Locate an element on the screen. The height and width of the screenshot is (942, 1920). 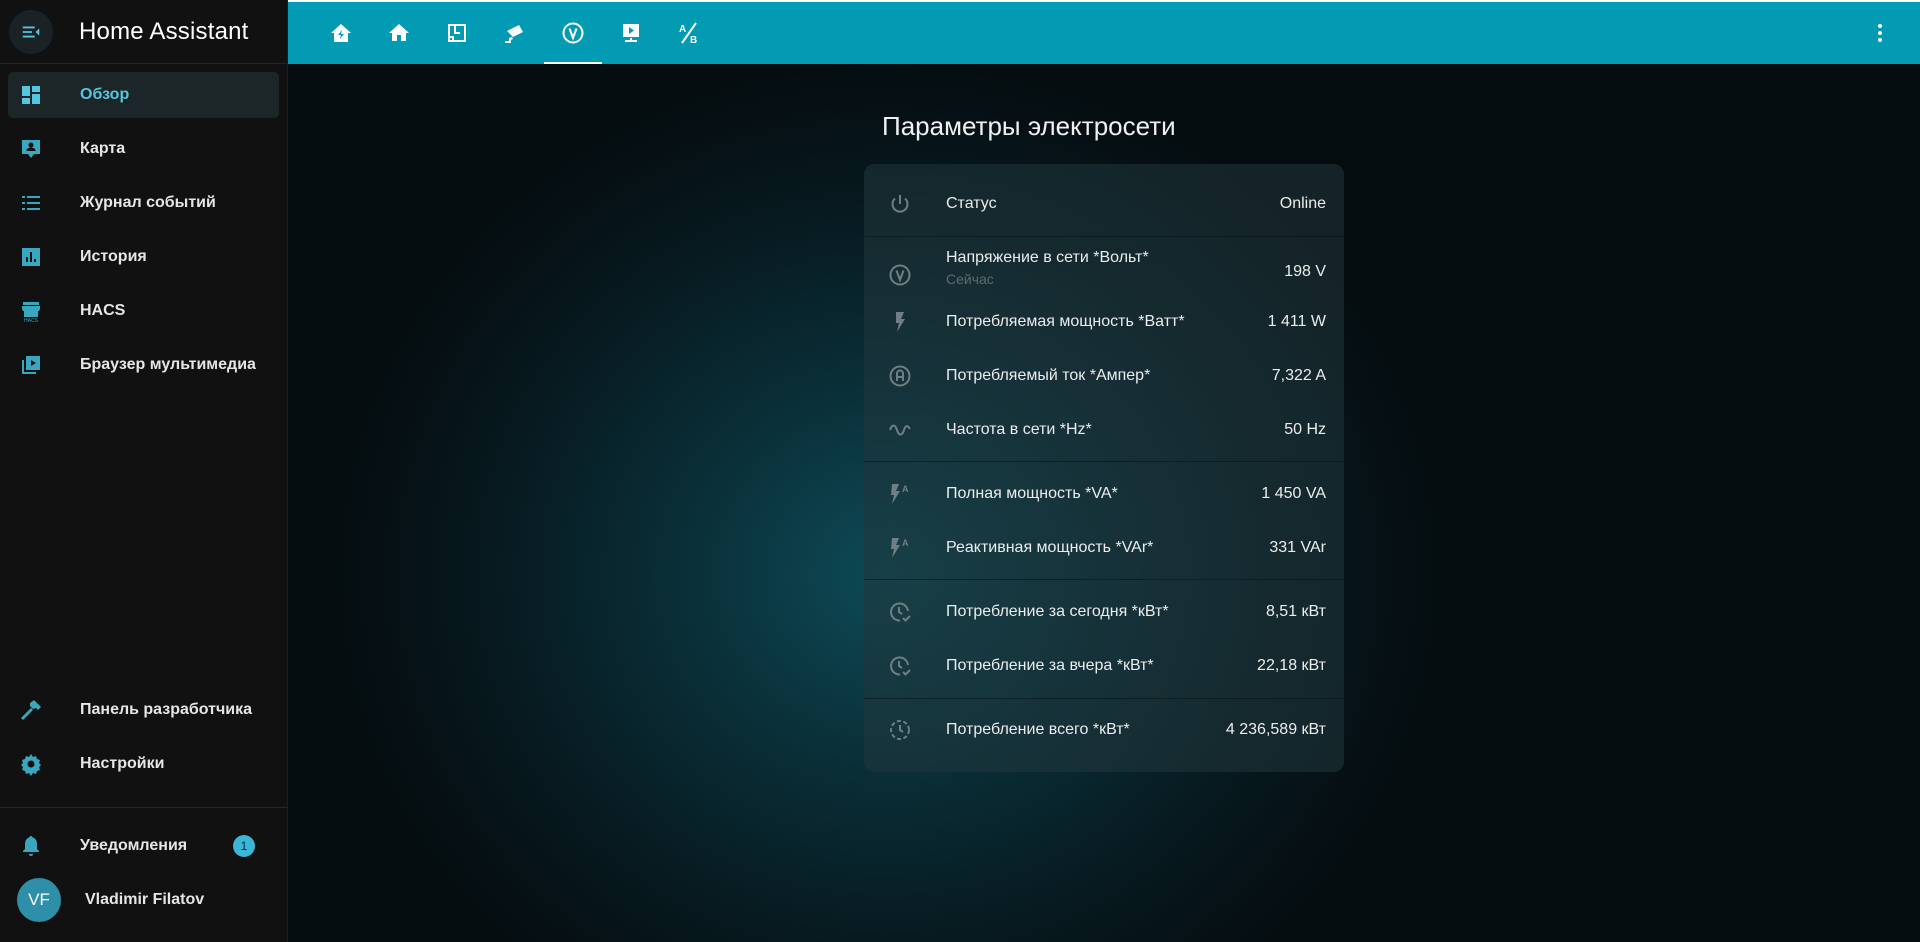
sidebar-item-overview: Обзор is located at coordinates (143, 95).